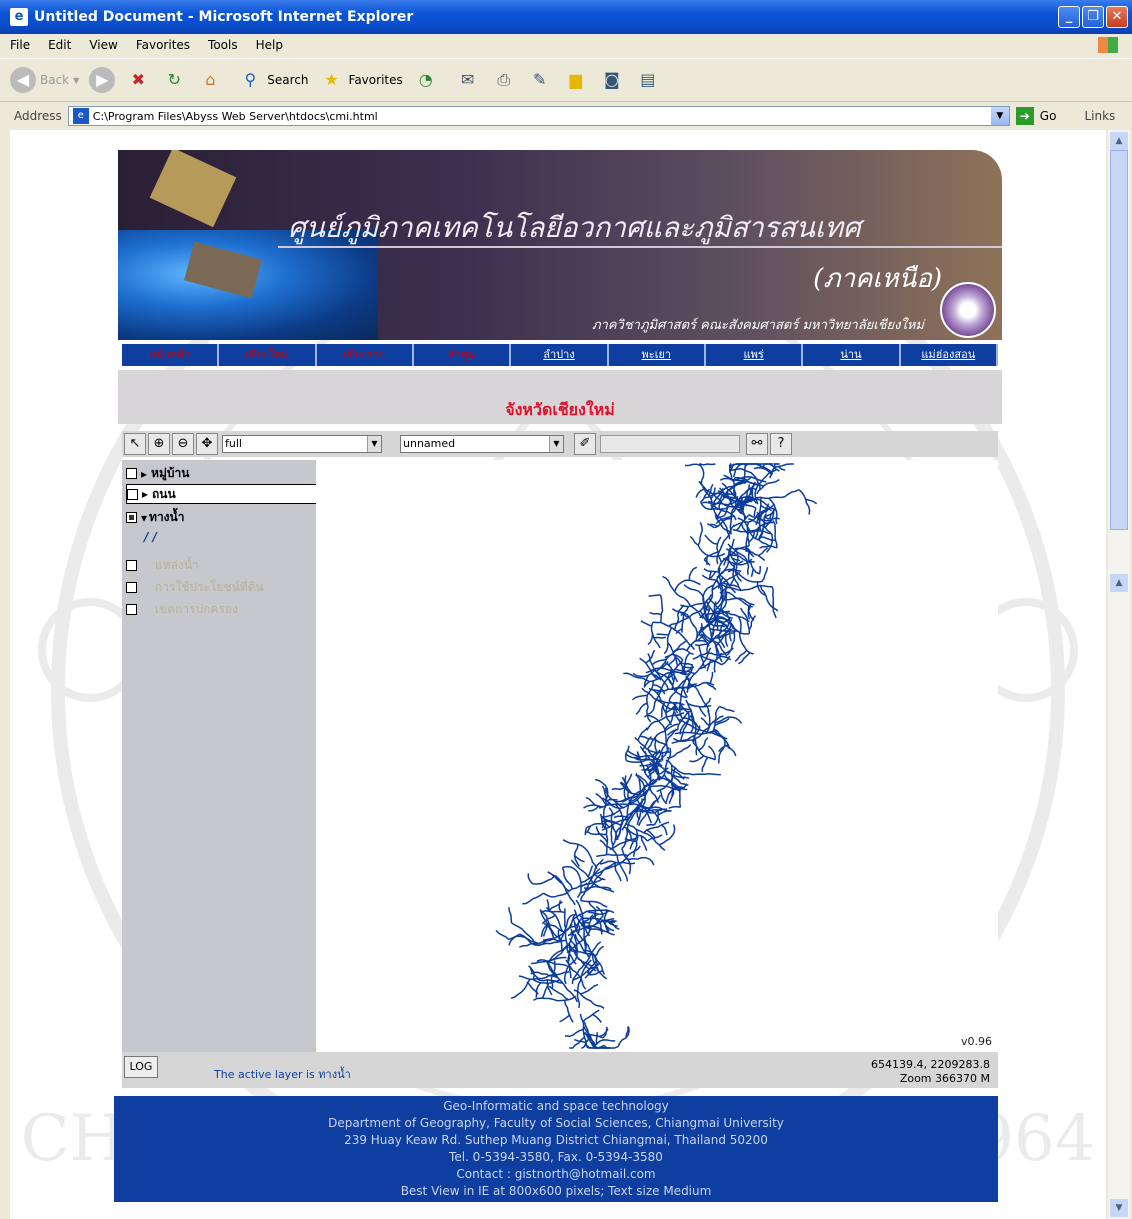 The image size is (1132, 1219). I want to click on research-icon: ▤, so click(648, 79).